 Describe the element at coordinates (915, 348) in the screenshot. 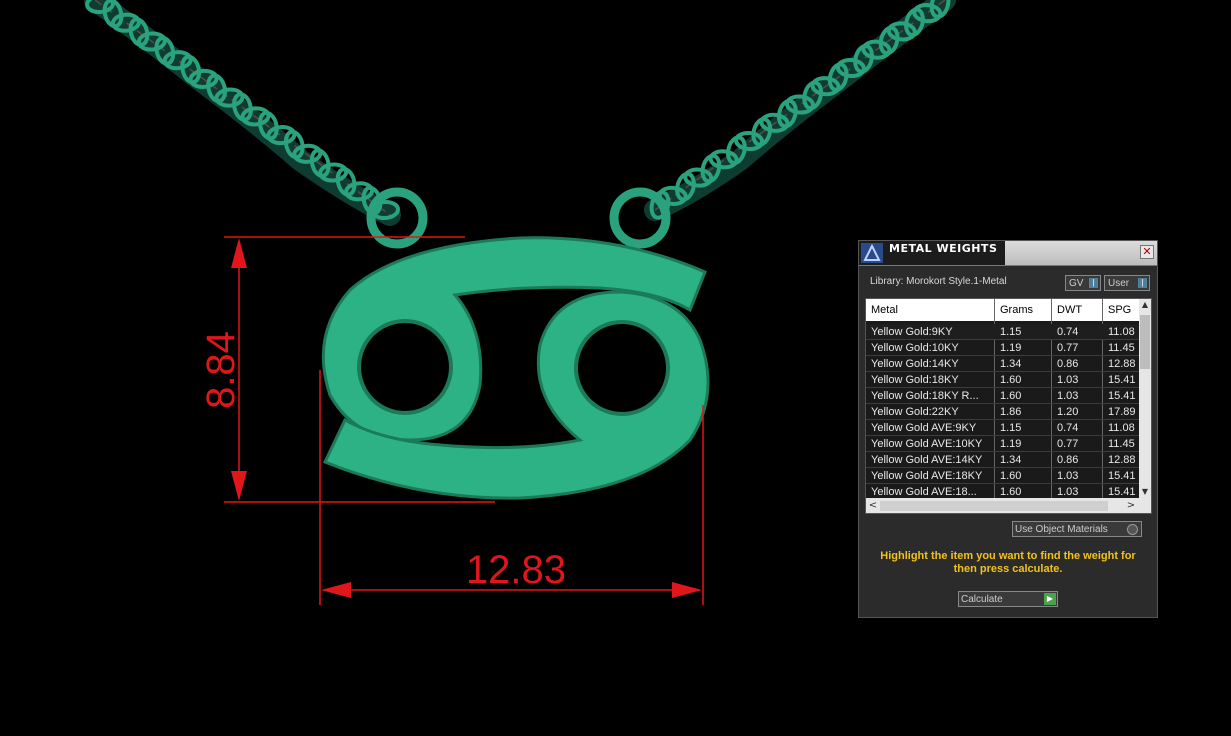

I see `cell-metal: Yellow Gold:10KY` at that location.